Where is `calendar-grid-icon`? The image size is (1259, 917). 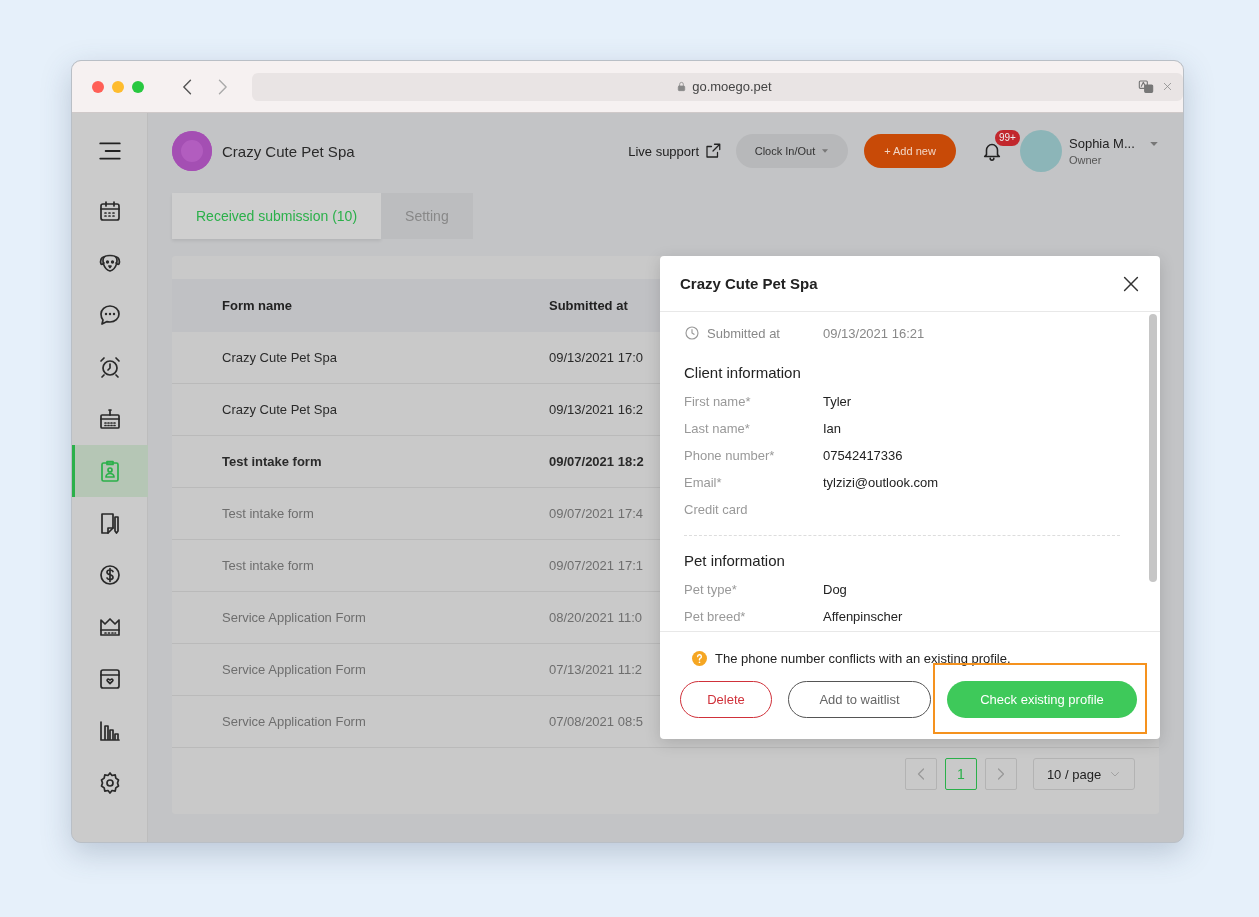 calendar-grid-icon is located at coordinates (109, 419).